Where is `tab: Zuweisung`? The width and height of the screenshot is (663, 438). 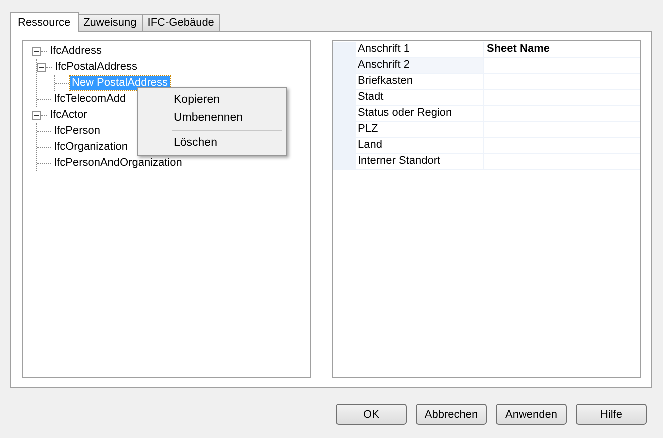
tab: Zuweisung is located at coordinates (110, 22).